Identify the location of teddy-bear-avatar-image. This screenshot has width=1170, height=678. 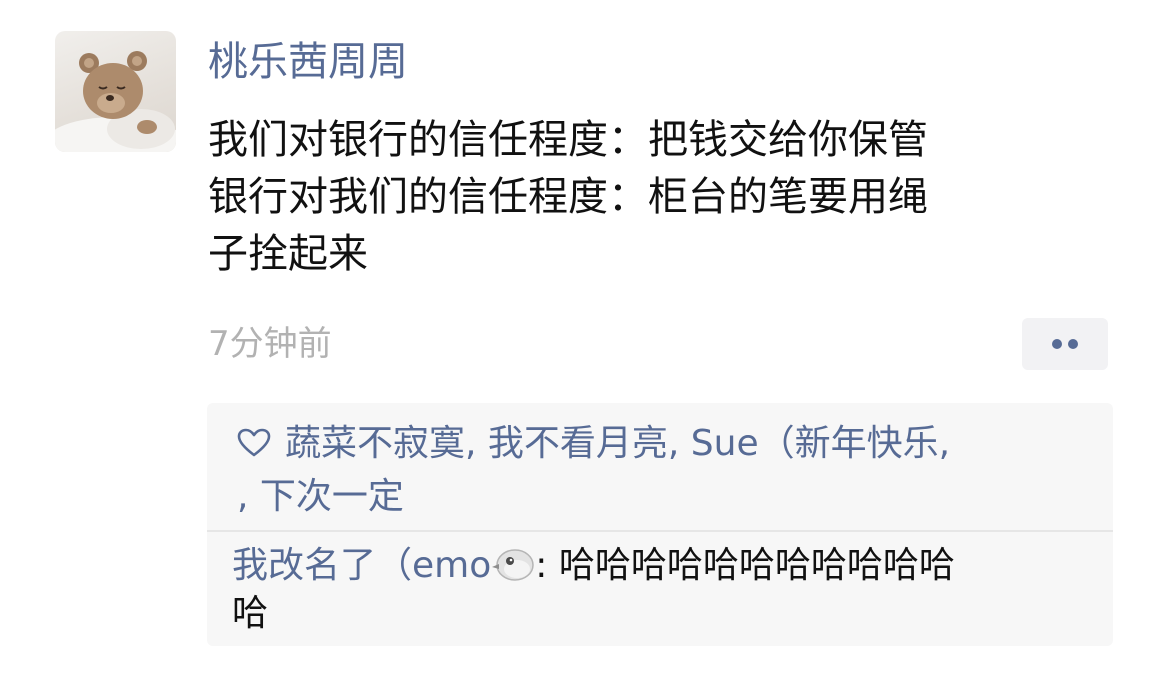
(115, 101).